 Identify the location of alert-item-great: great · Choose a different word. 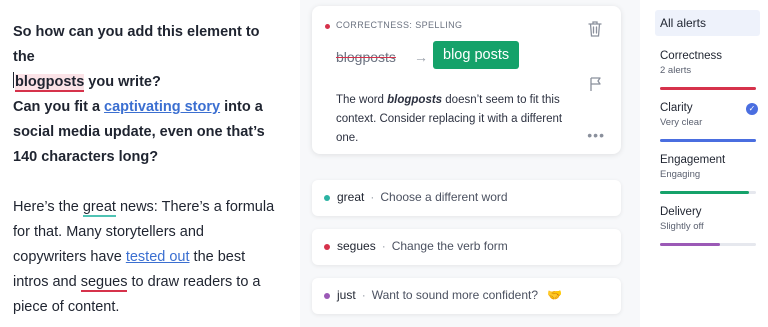
(466, 198).